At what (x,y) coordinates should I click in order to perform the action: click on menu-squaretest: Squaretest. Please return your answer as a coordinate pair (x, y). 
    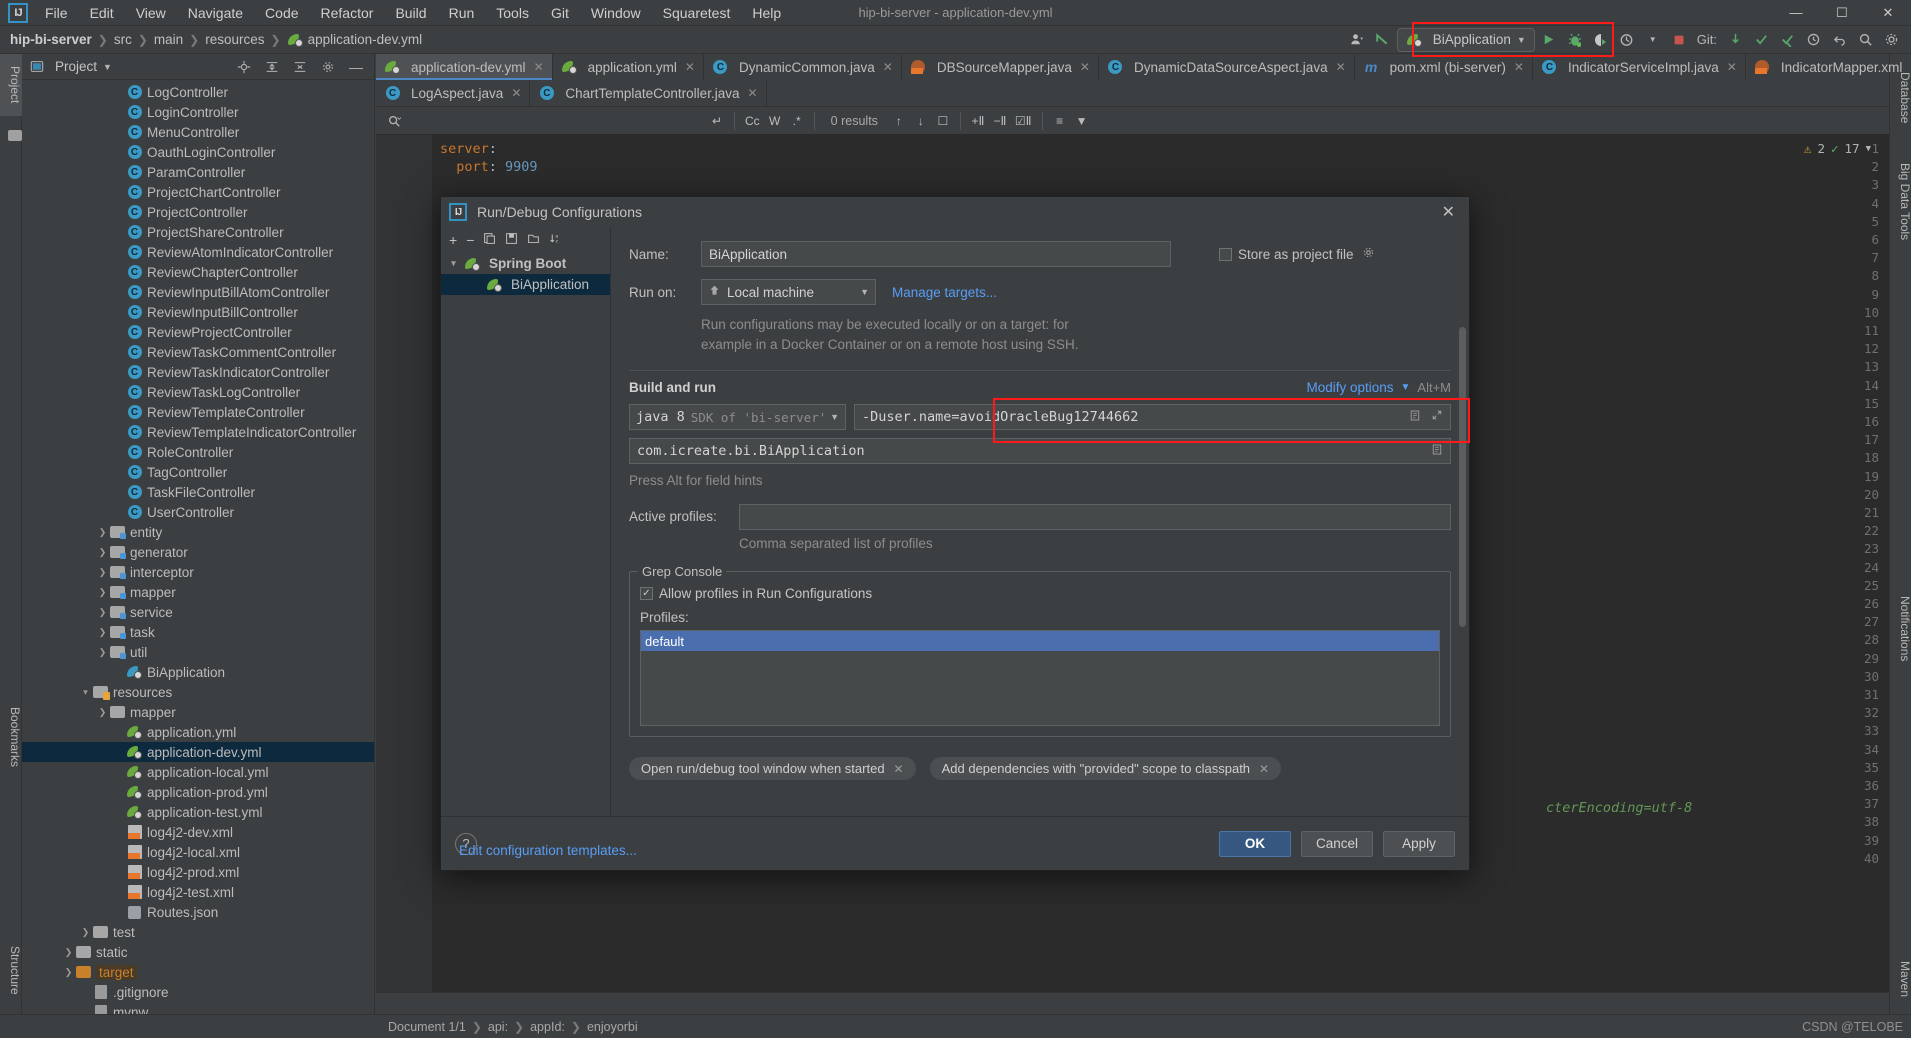
    Looking at the image, I should click on (697, 13).